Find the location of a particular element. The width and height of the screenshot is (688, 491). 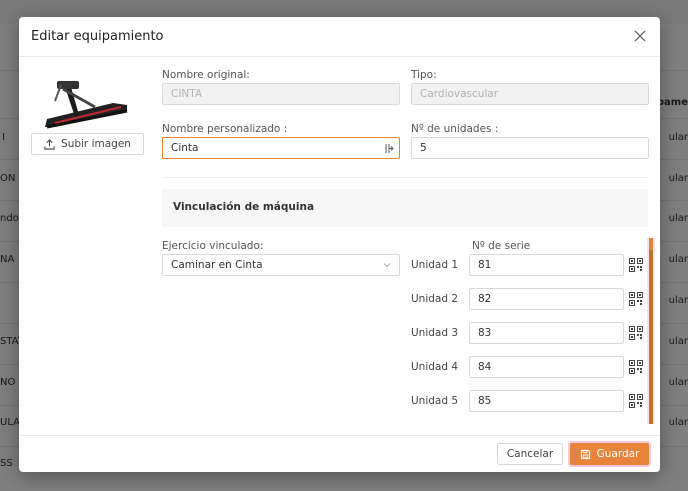

custom-name-text is located at coordinates (281, 148).